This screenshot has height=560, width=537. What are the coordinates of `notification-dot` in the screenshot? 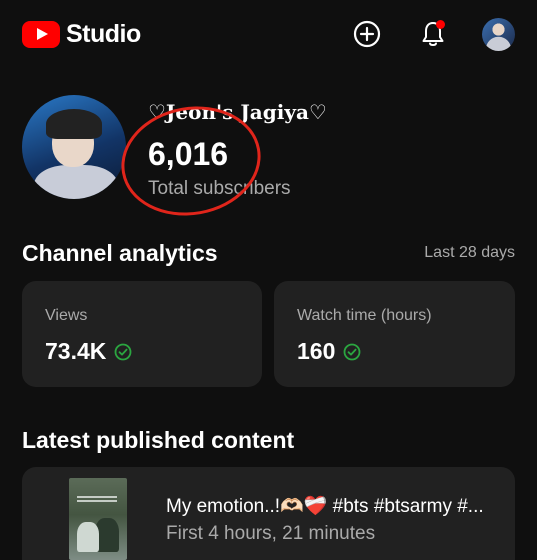 It's located at (440, 24).